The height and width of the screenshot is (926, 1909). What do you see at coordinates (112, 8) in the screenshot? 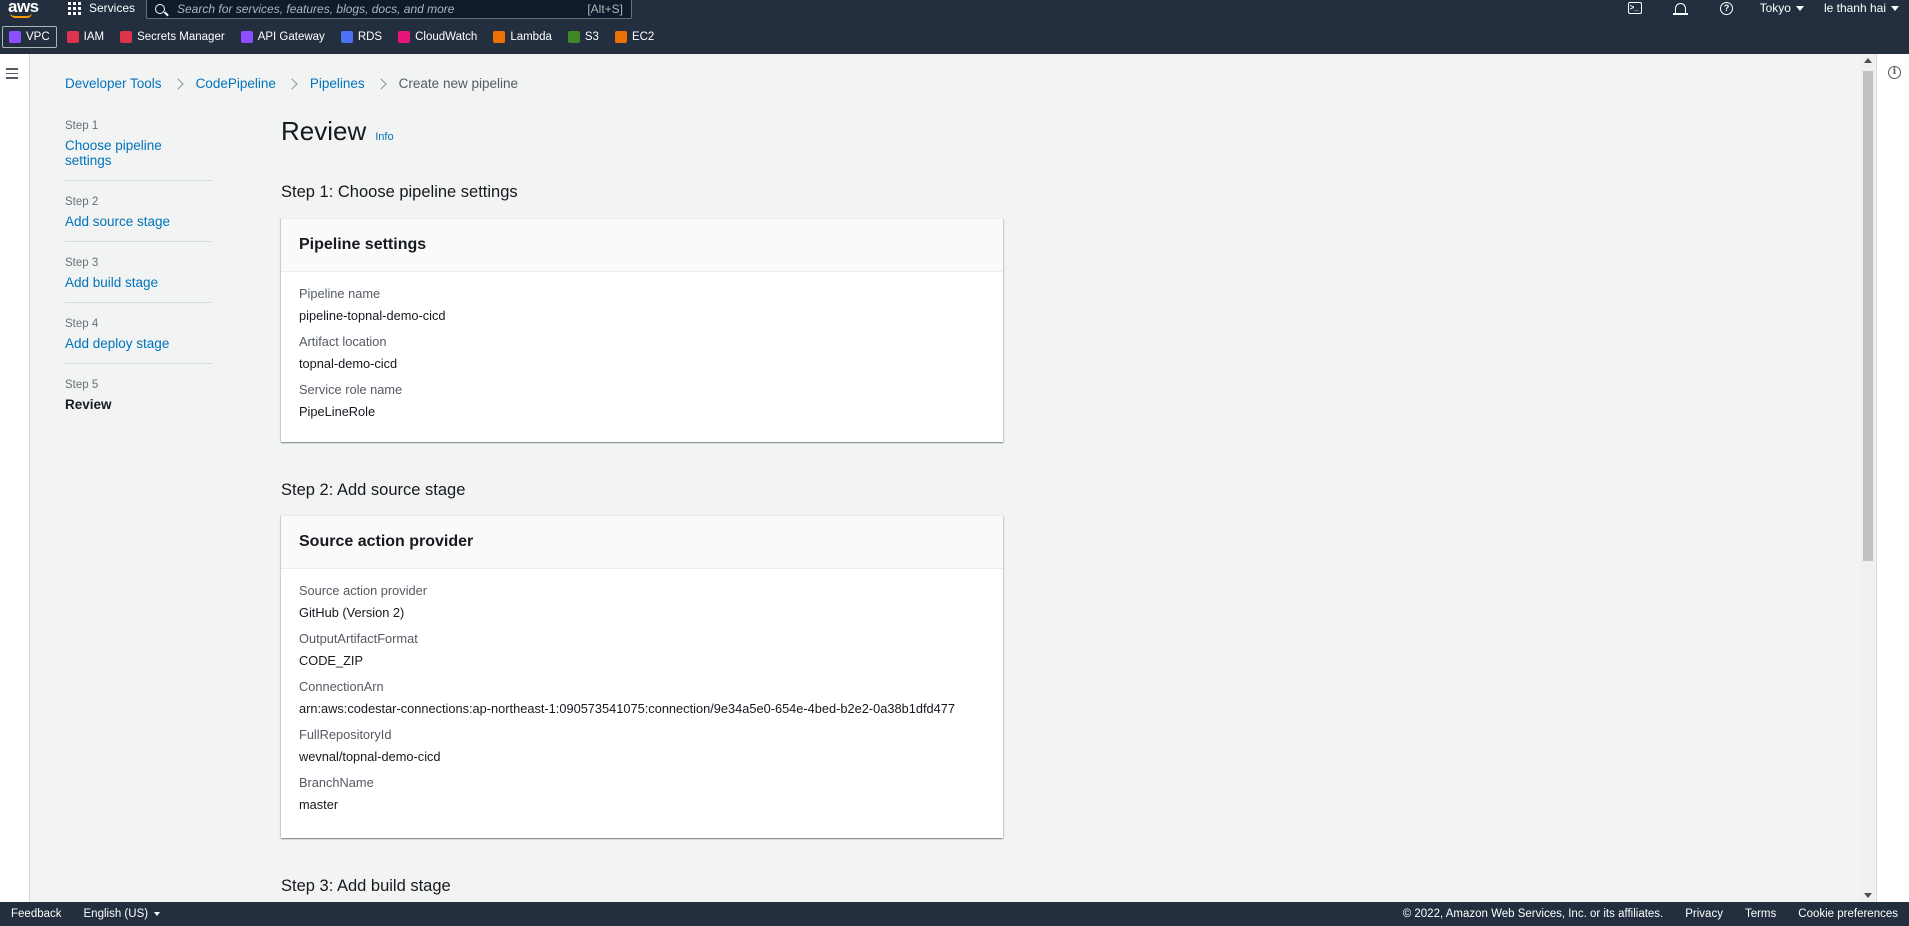
I see `services-label: Services` at bounding box center [112, 8].